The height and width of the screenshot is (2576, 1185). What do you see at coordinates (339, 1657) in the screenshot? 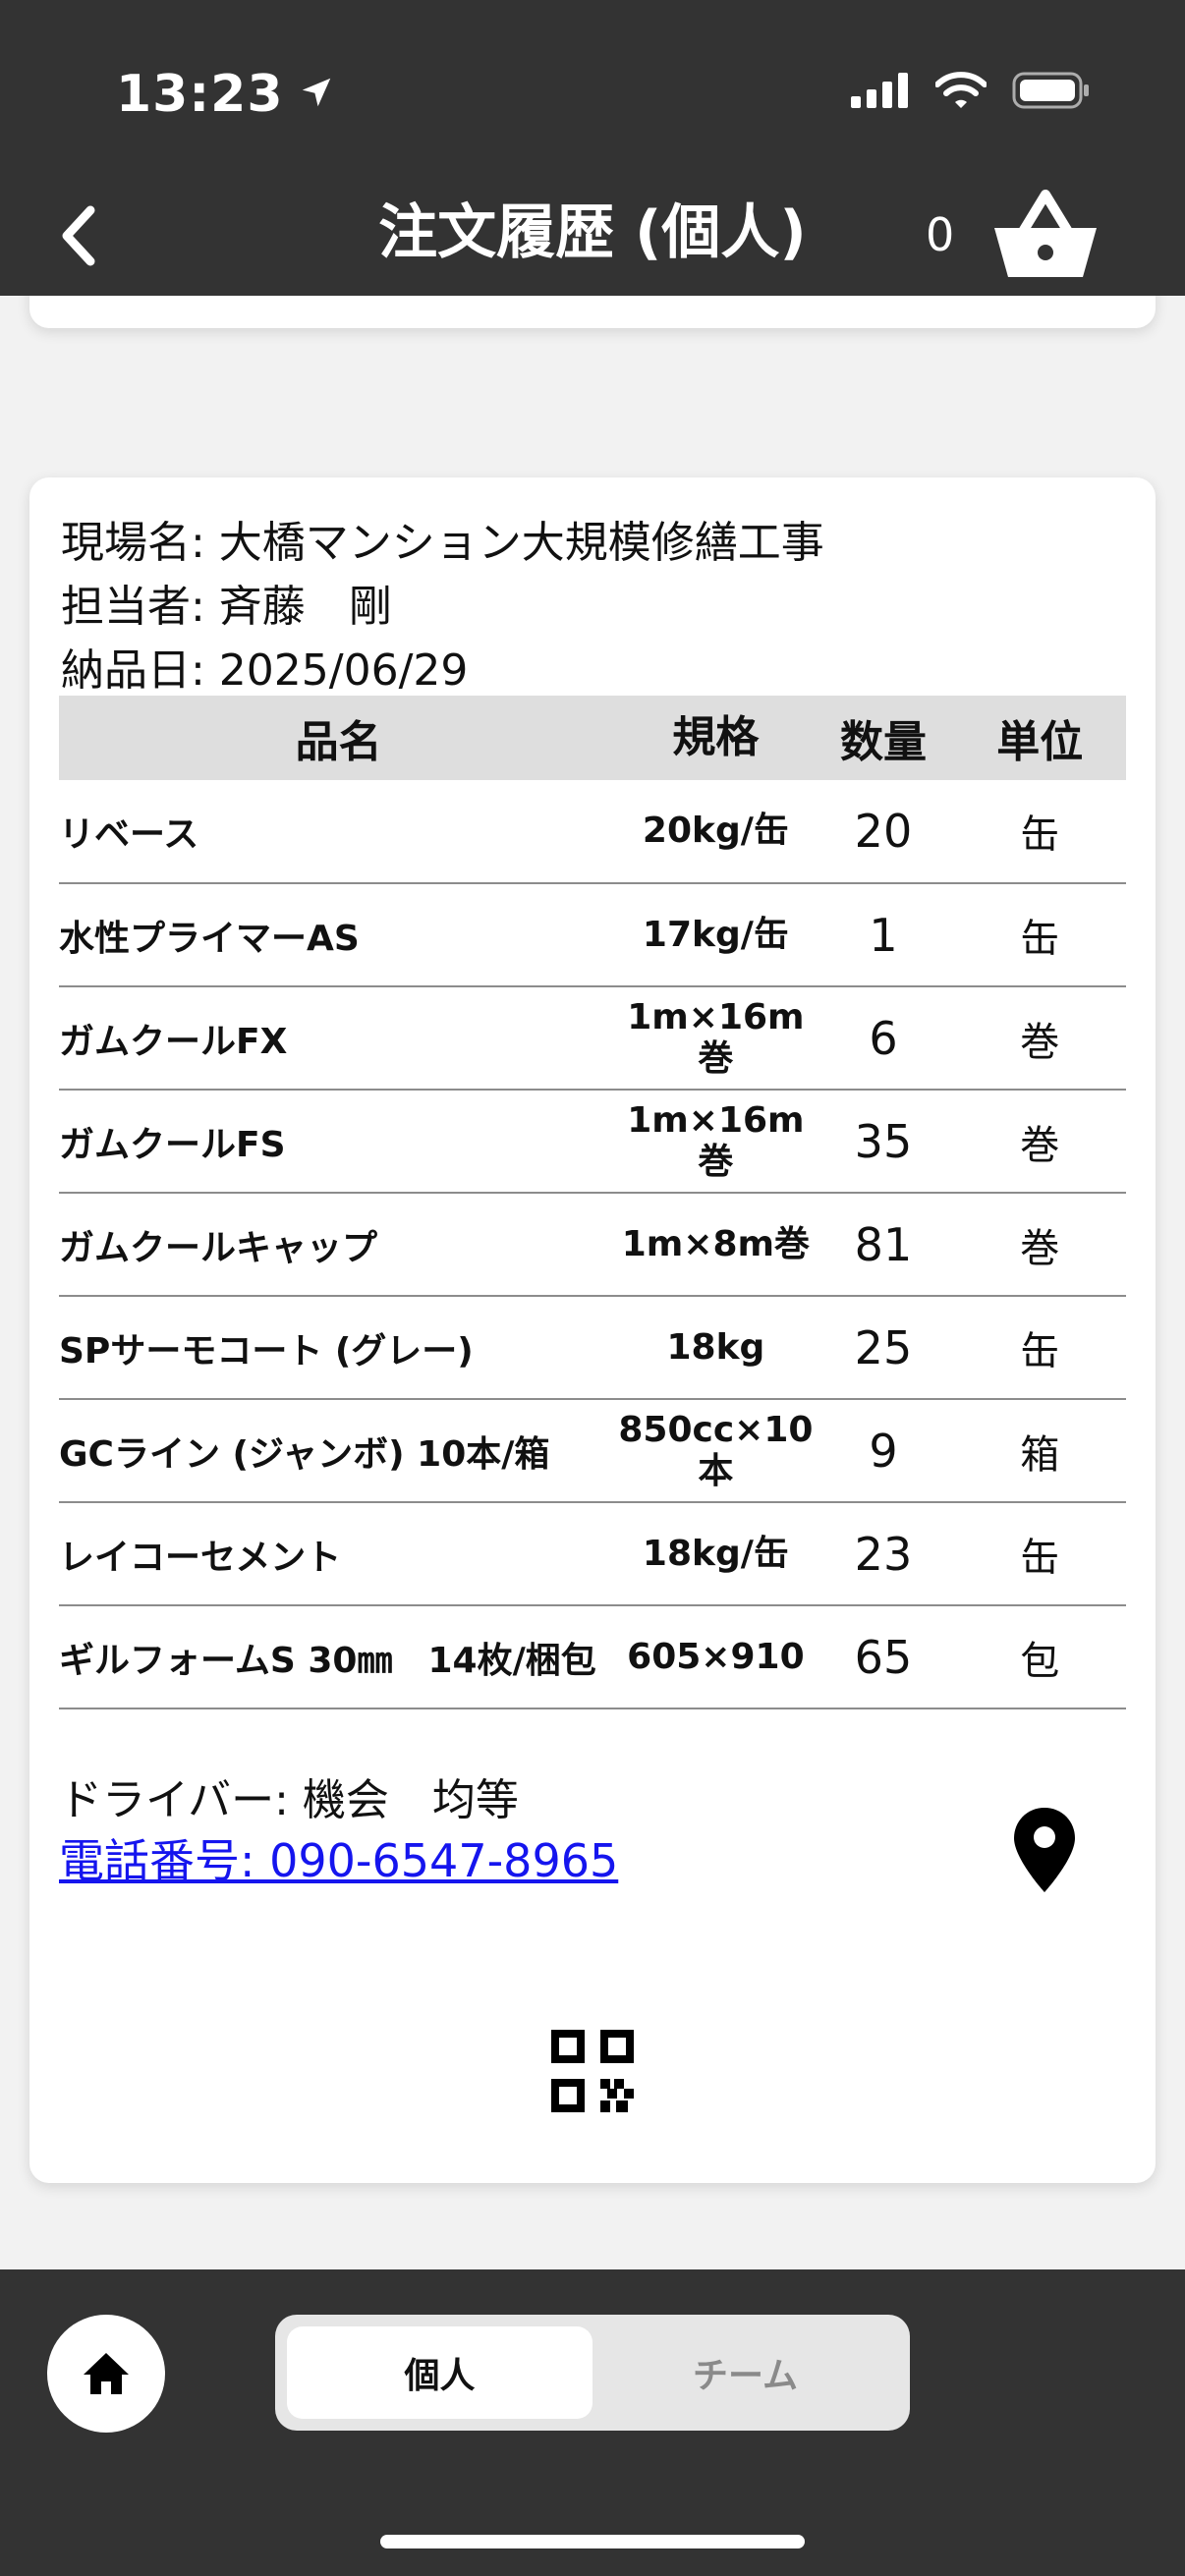
I see `item-name: ギルフォームS 30㎜ 14枚/梱包` at bounding box center [339, 1657].